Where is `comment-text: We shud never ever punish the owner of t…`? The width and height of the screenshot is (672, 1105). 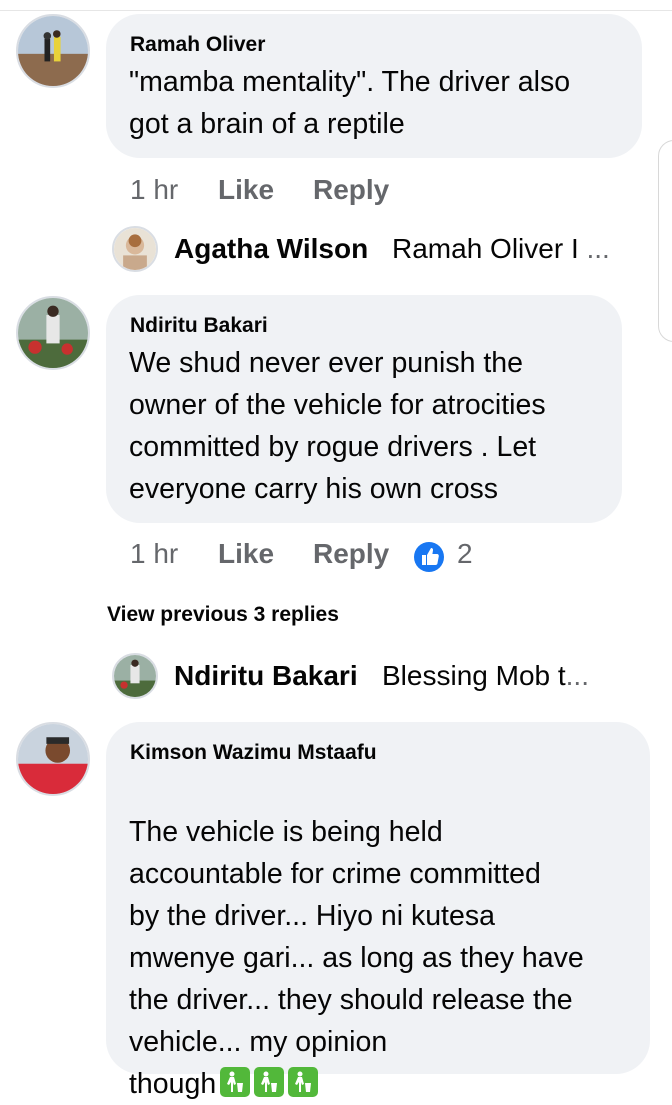 comment-text: We shud never ever punish the owner of t… is located at coordinates (337, 426).